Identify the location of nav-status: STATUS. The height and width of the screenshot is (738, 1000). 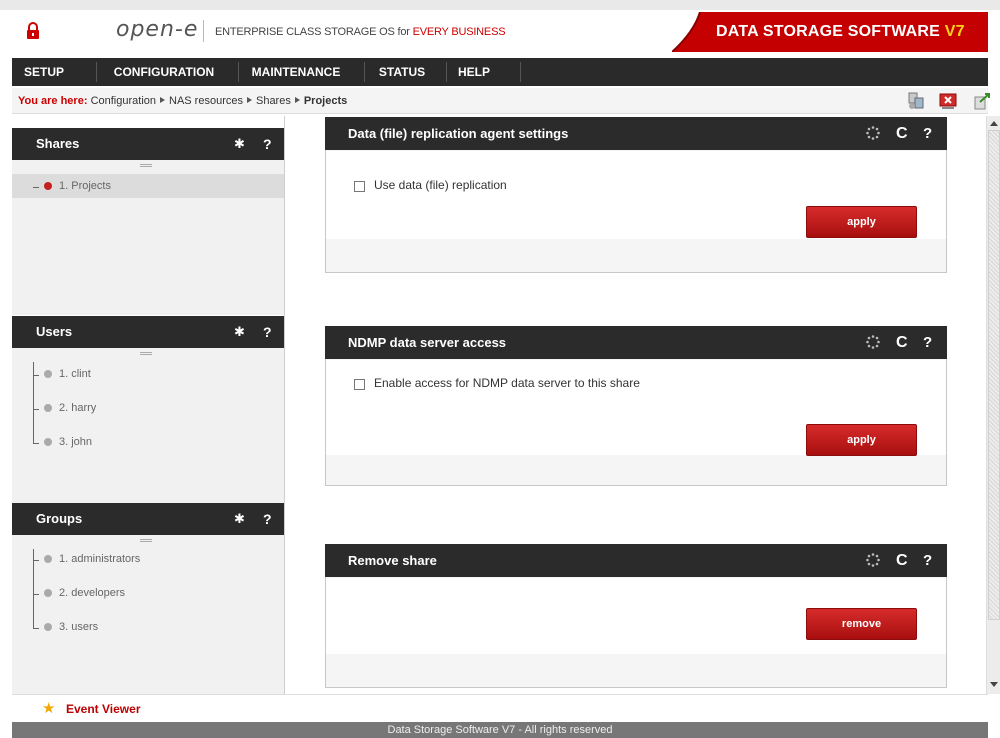
(402, 72).